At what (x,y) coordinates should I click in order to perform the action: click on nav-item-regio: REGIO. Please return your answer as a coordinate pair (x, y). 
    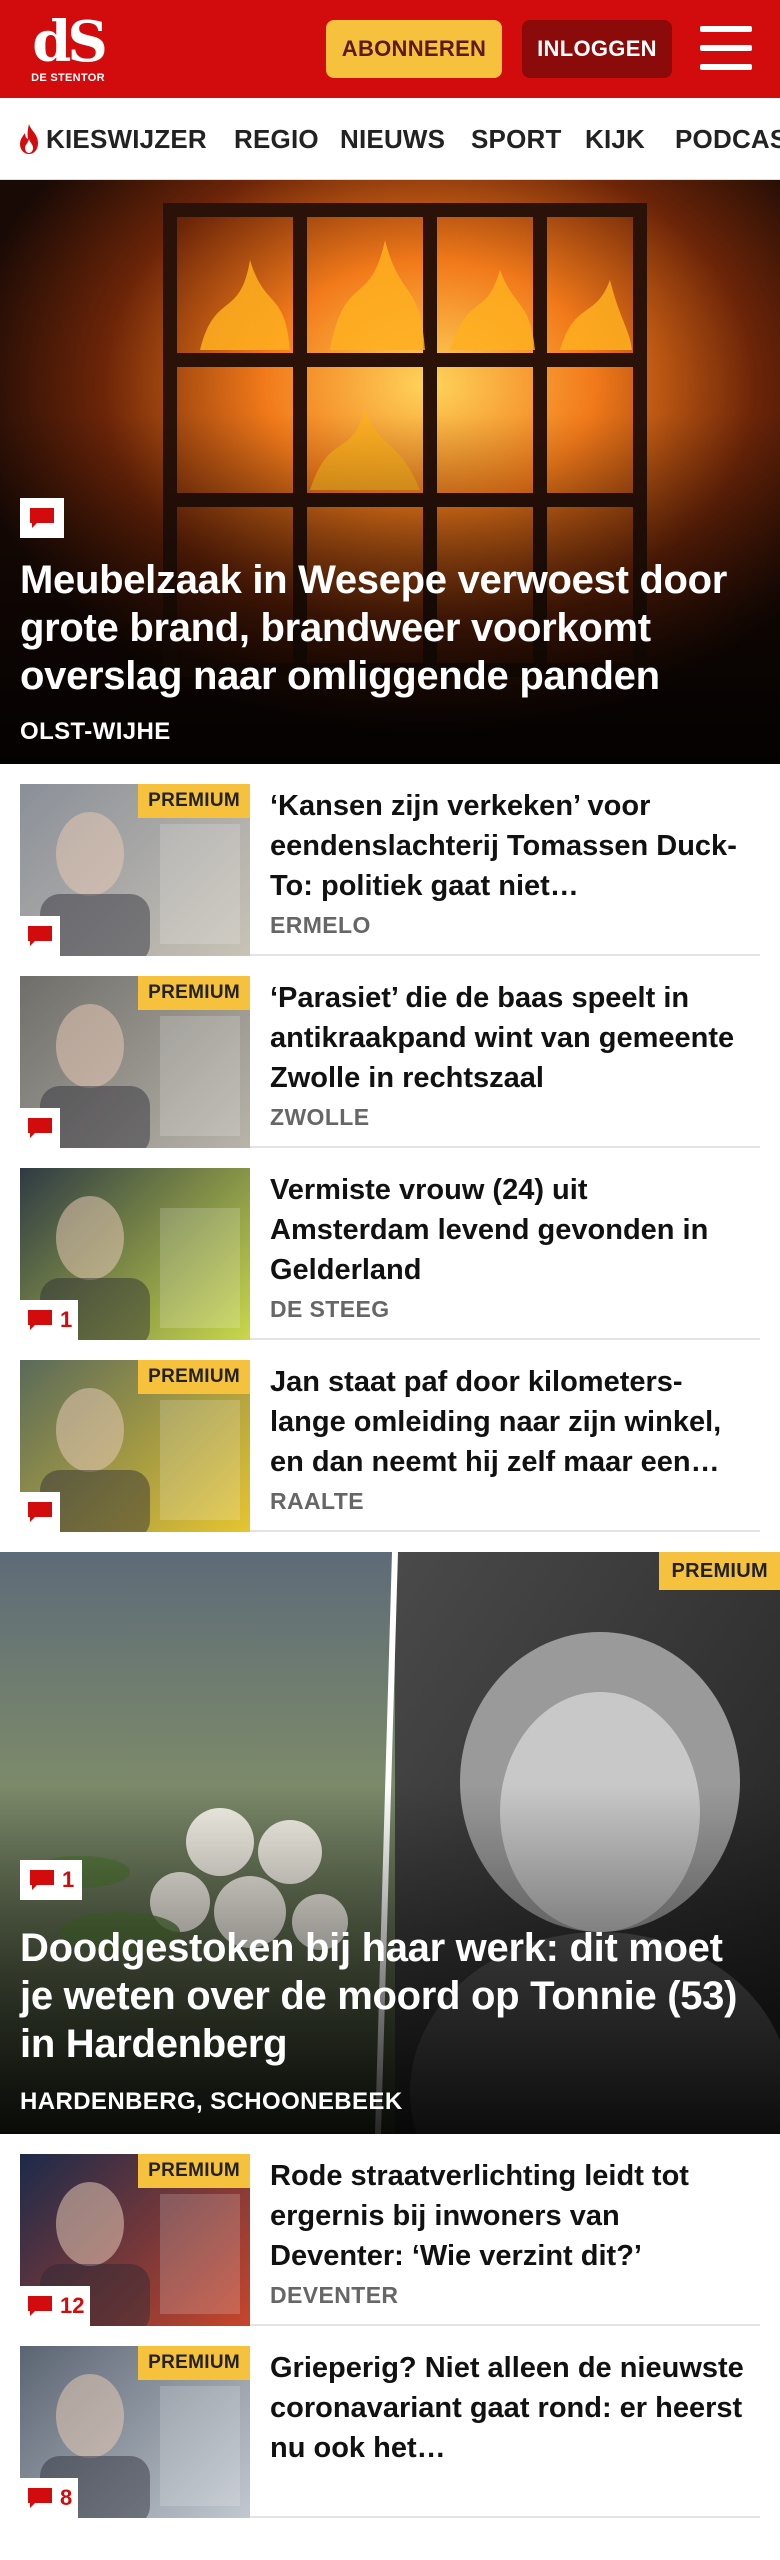
    Looking at the image, I should click on (276, 138).